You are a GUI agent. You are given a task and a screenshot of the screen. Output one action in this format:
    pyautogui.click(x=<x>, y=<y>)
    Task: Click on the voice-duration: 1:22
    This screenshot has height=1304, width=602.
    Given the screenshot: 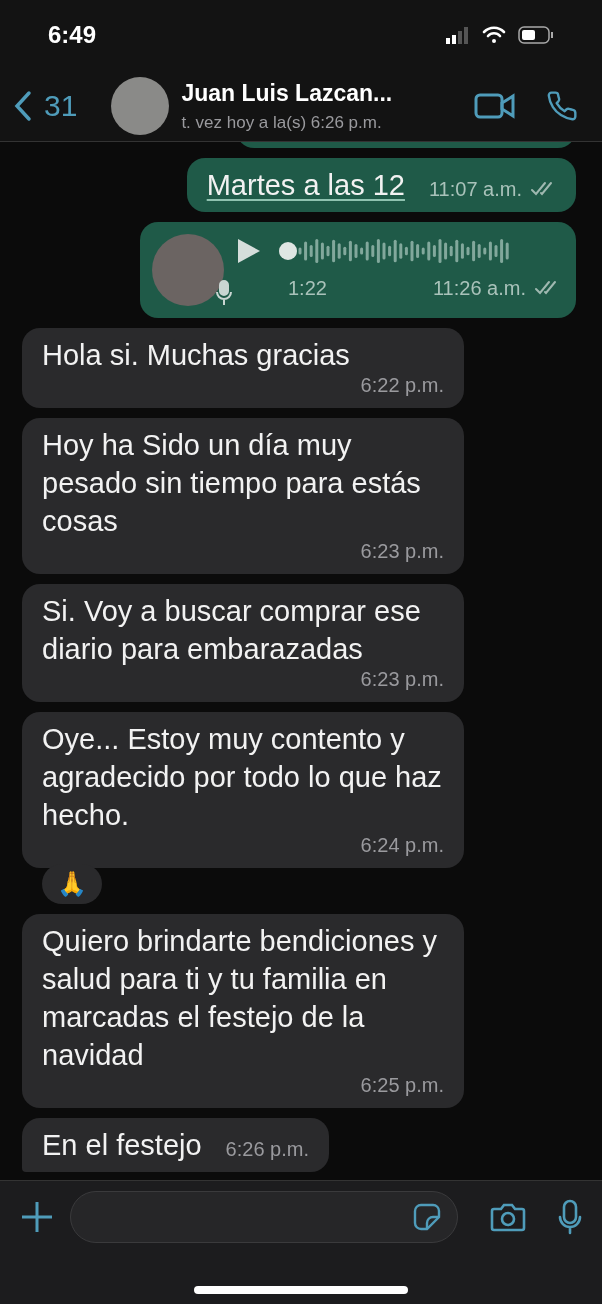 What is the action you would take?
    pyautogui.click(x=307, y=288)
    